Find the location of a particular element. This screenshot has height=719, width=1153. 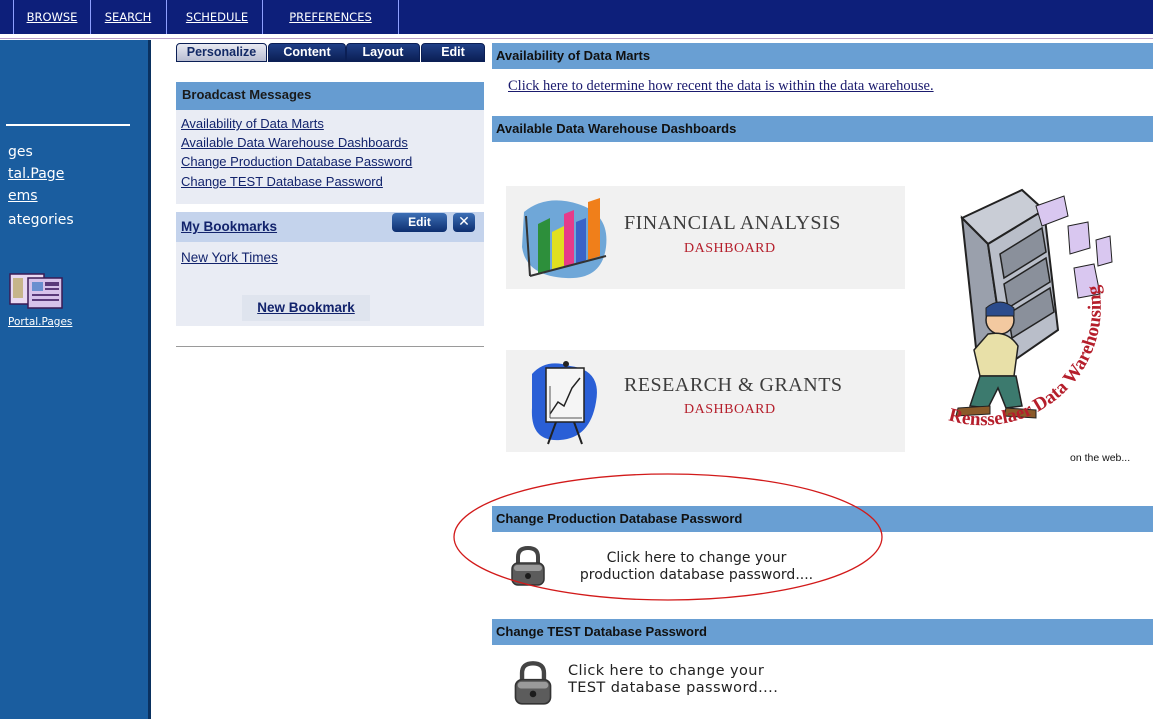

broadcast-header: Broadcast Messages is located at coordinates (330, 96).